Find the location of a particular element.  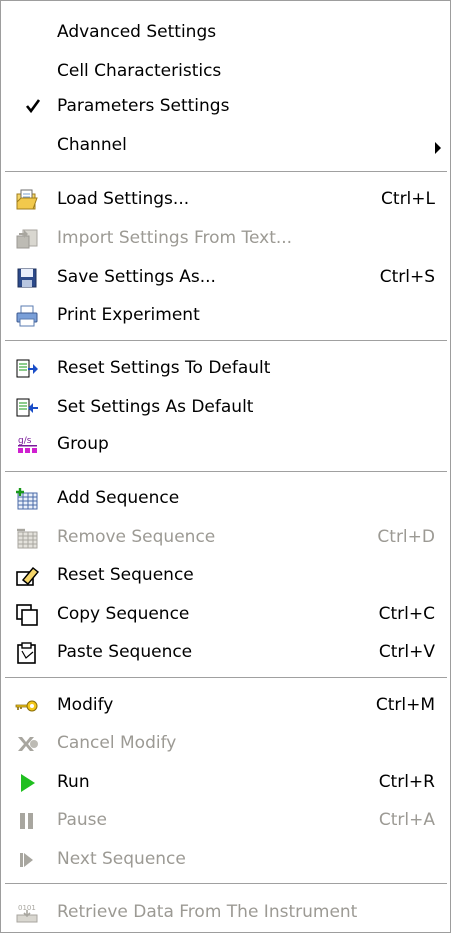

menu-item-cancel-modify: Cancel Modify is located at coordinates (226, 743).